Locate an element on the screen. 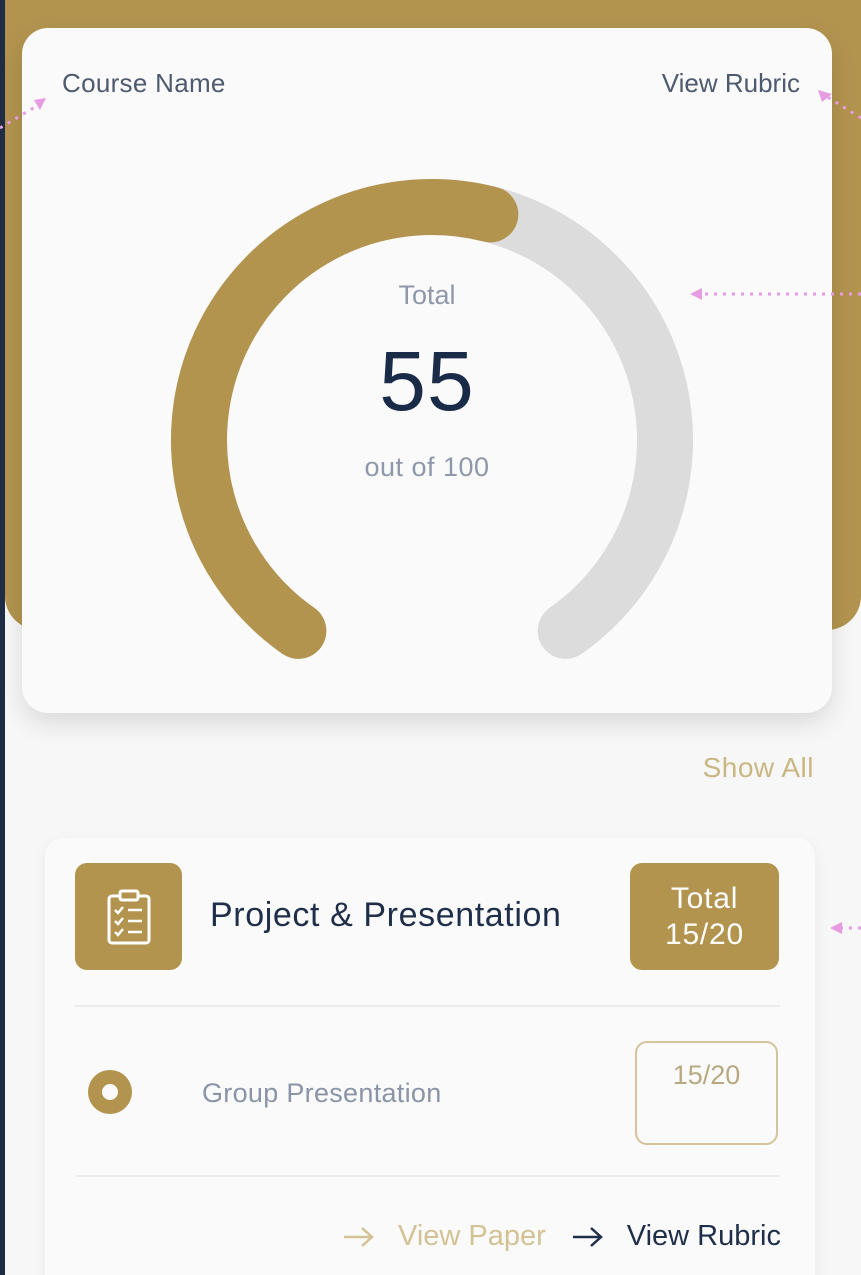  section-title: Project & Presentation is located at coordinates (386, 915).